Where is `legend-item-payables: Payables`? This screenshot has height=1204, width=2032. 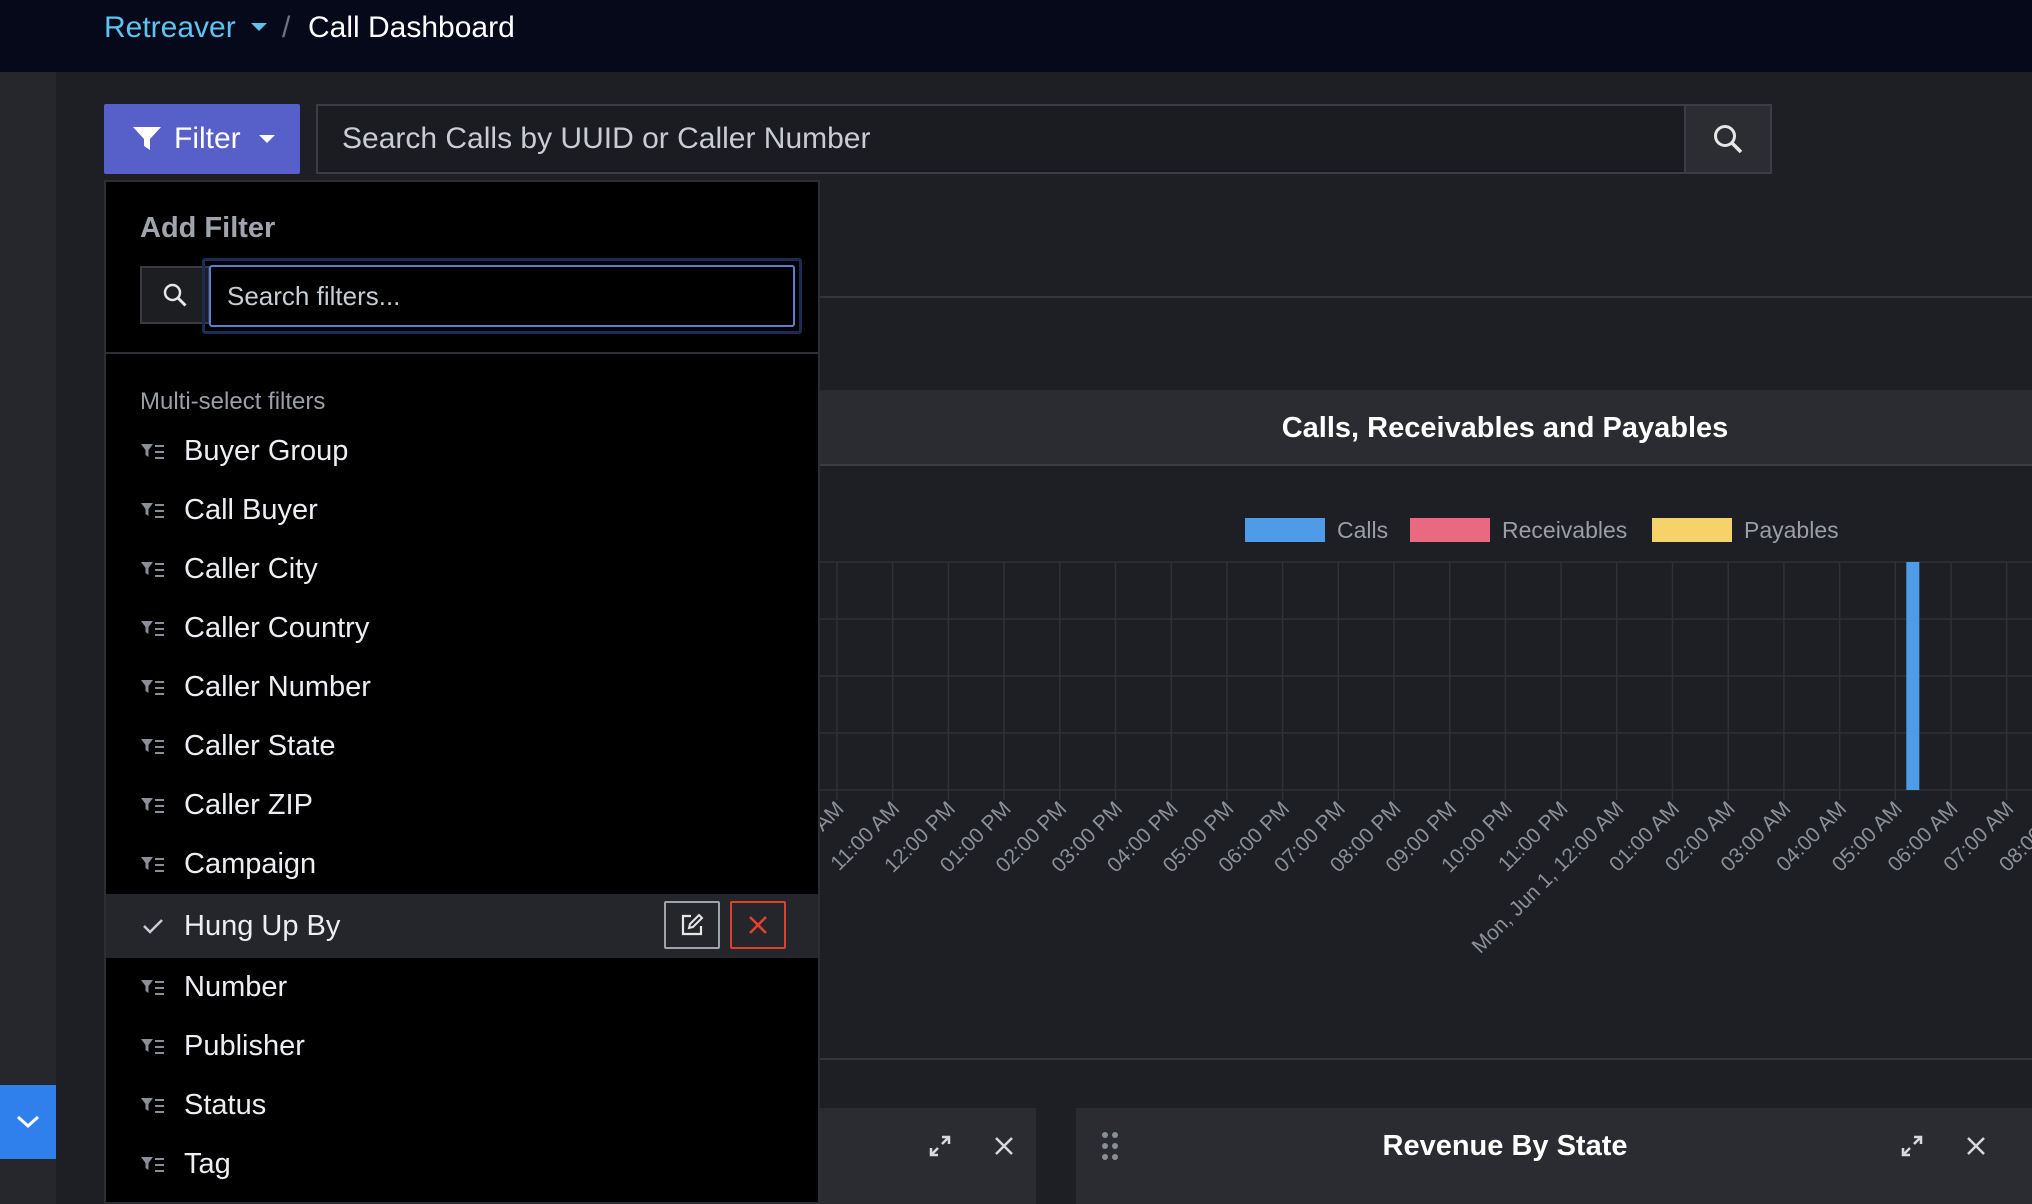
legend-item-payables: Payables is located at coordinates (1745, 530).